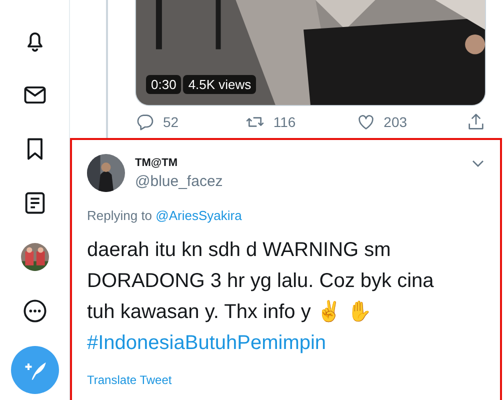 The image size is (504, 400). Describe the element at coordinates (156, 163) in the screenshot. I see `display-name: TM@TM` at that location.